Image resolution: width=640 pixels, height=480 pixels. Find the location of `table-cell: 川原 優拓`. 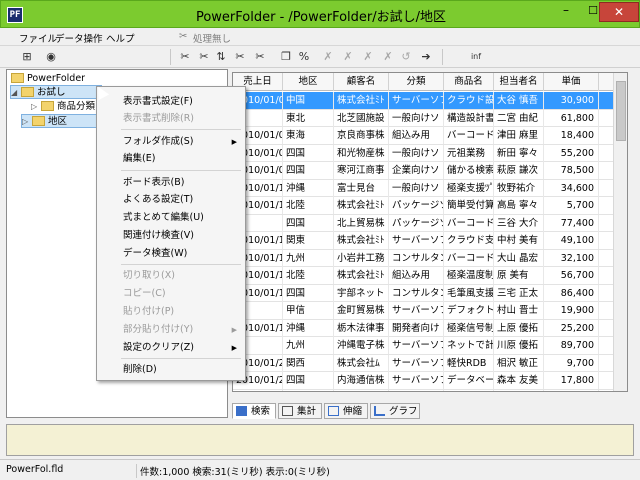

table-cell: 川原 優拓 is located at coordinates (519, 345).